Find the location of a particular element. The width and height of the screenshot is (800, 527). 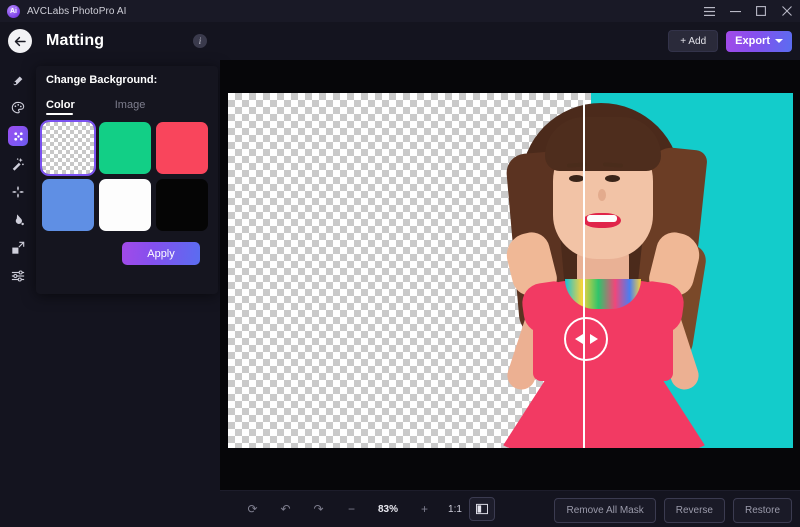

arrow-left-icon is located at coordinates (578, 339).